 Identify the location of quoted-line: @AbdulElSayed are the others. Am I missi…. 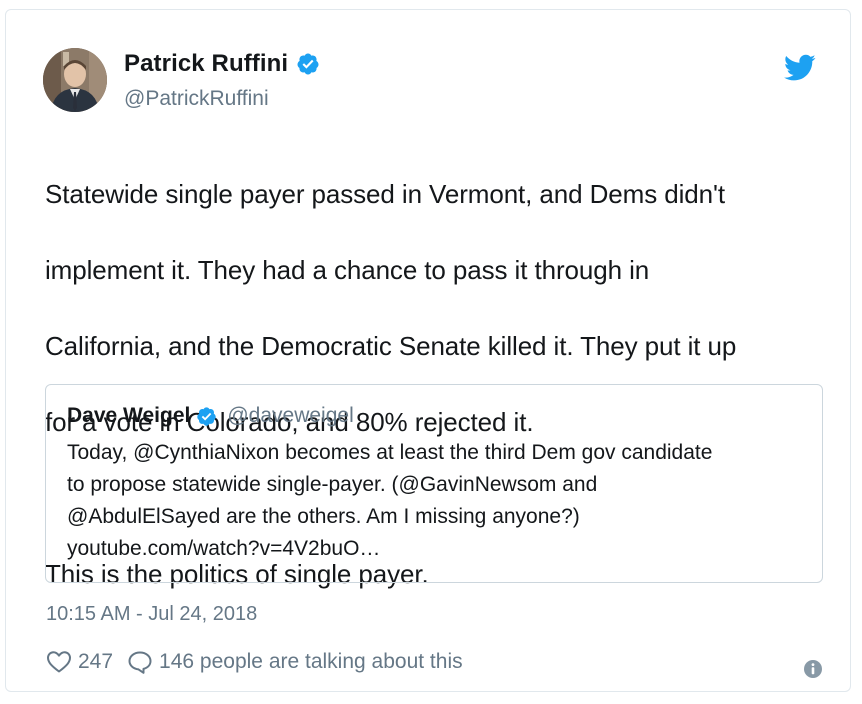
(323, 516).